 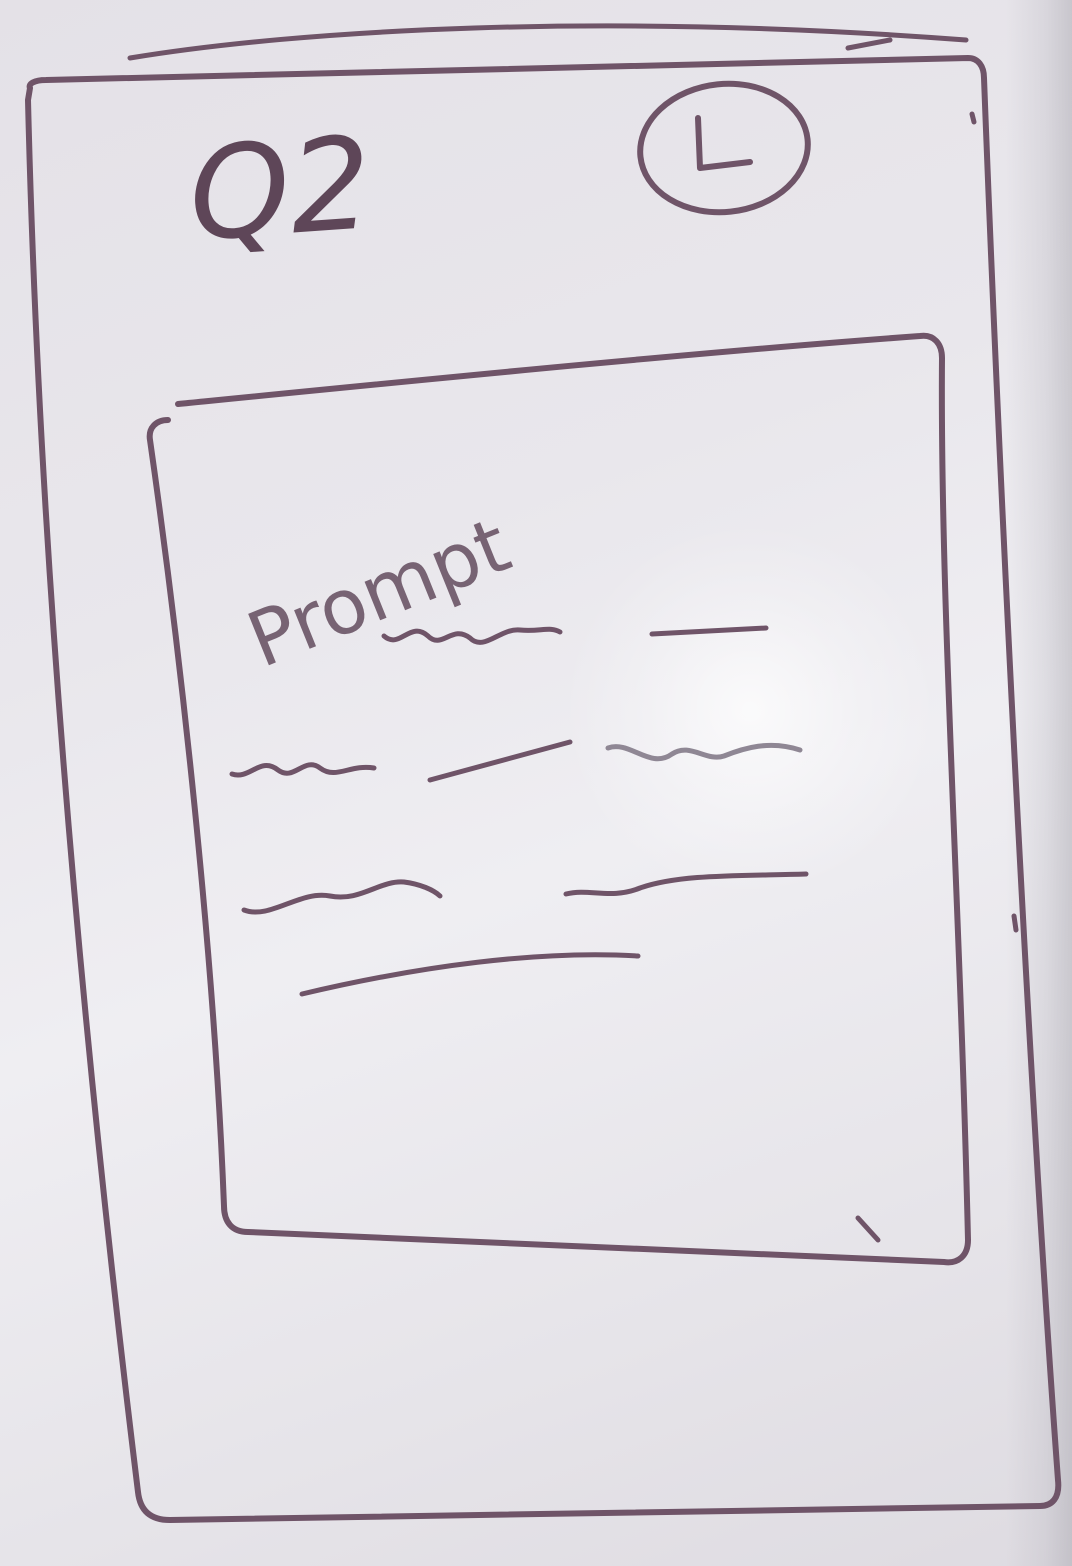 What do you see at coordinates (724, 148) in the screenshot?
I see `clock-icon` at bounding box center [724, 148].